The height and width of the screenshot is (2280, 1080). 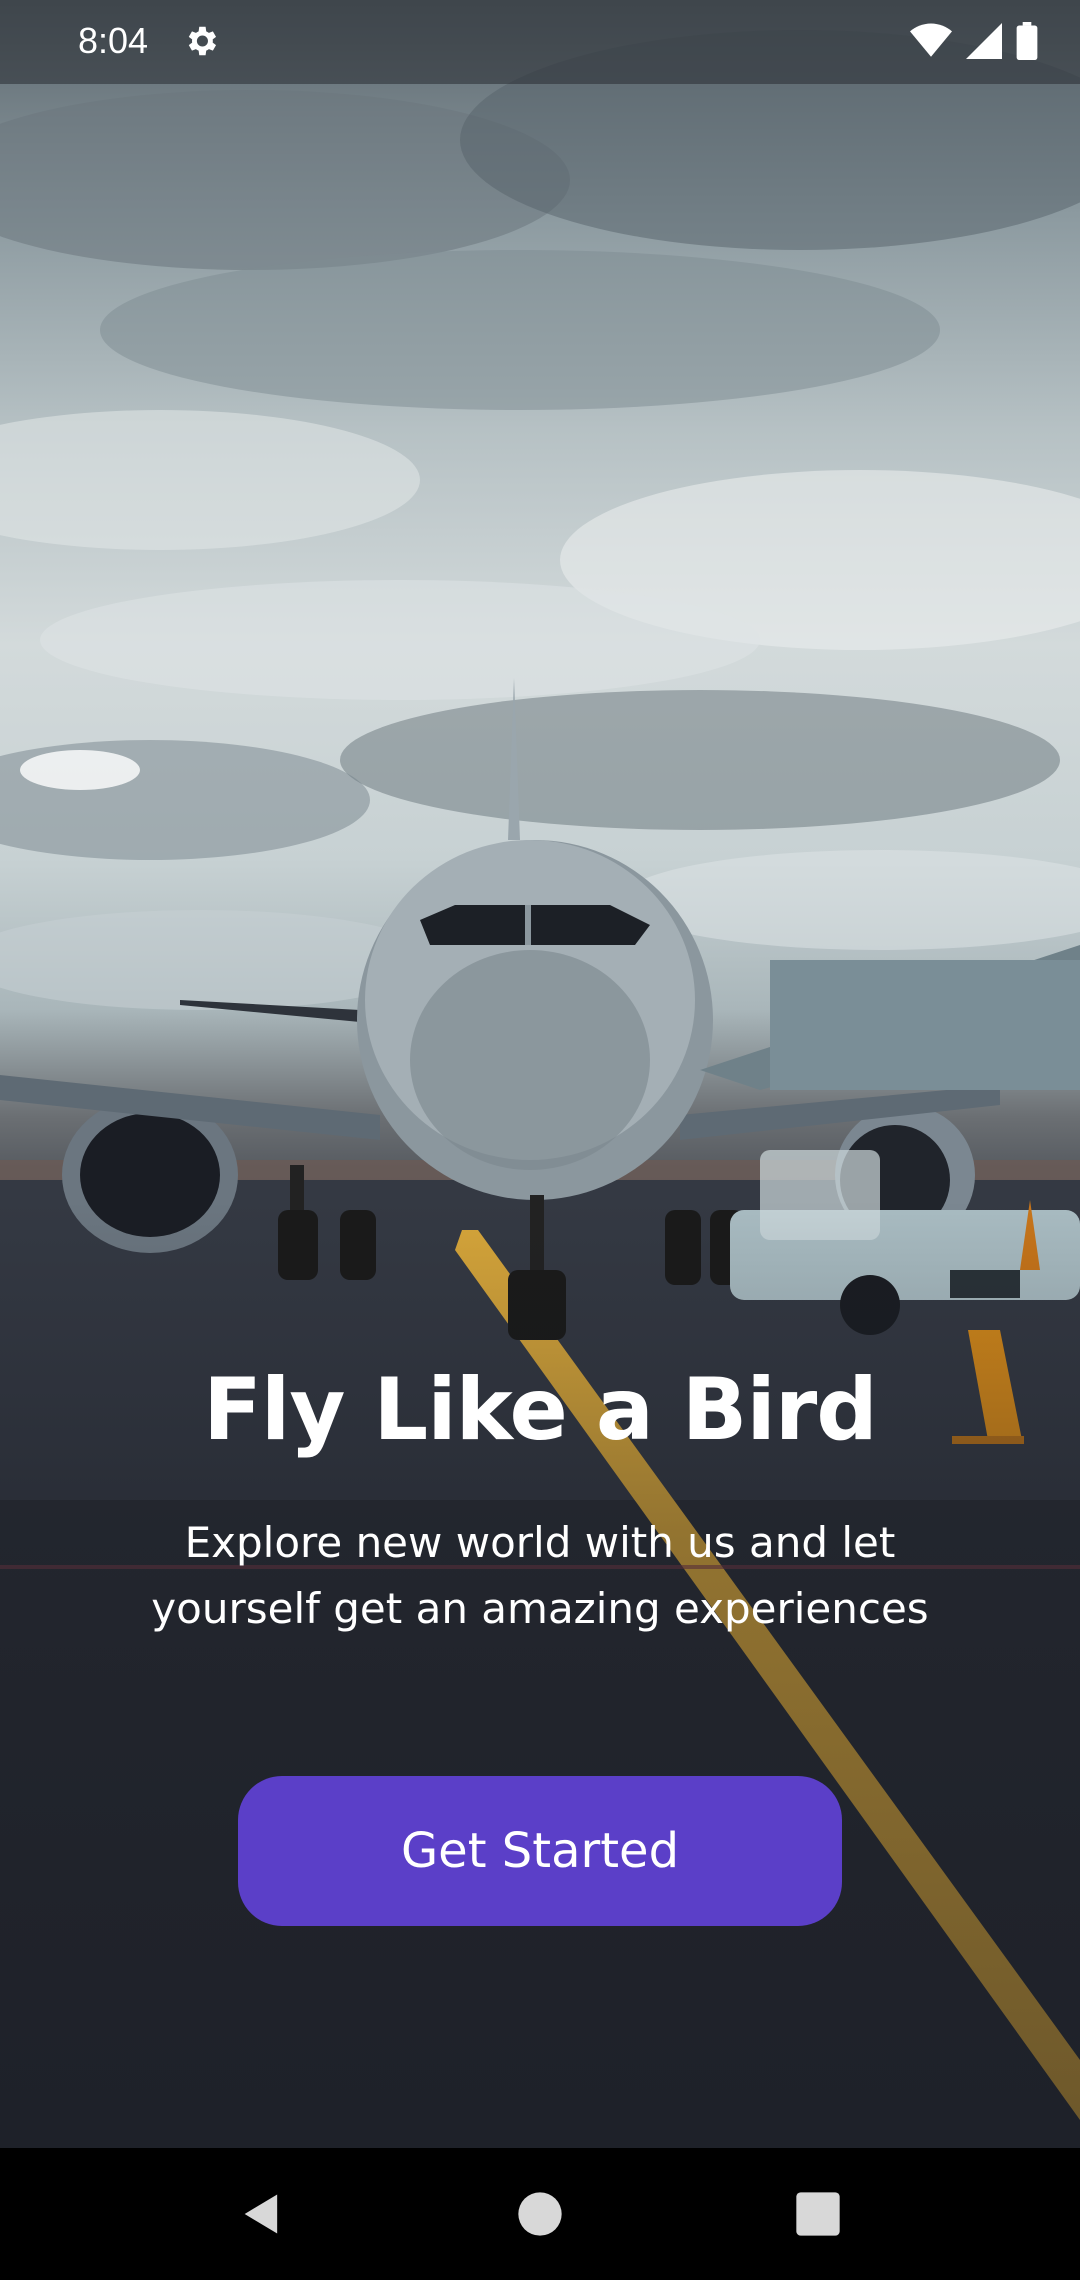 What do you see at coordinates (540, 1542) in the screenshot?
I see `subtitle-line-1: Explore new world with us and let` at bounding box center [540, 1542].